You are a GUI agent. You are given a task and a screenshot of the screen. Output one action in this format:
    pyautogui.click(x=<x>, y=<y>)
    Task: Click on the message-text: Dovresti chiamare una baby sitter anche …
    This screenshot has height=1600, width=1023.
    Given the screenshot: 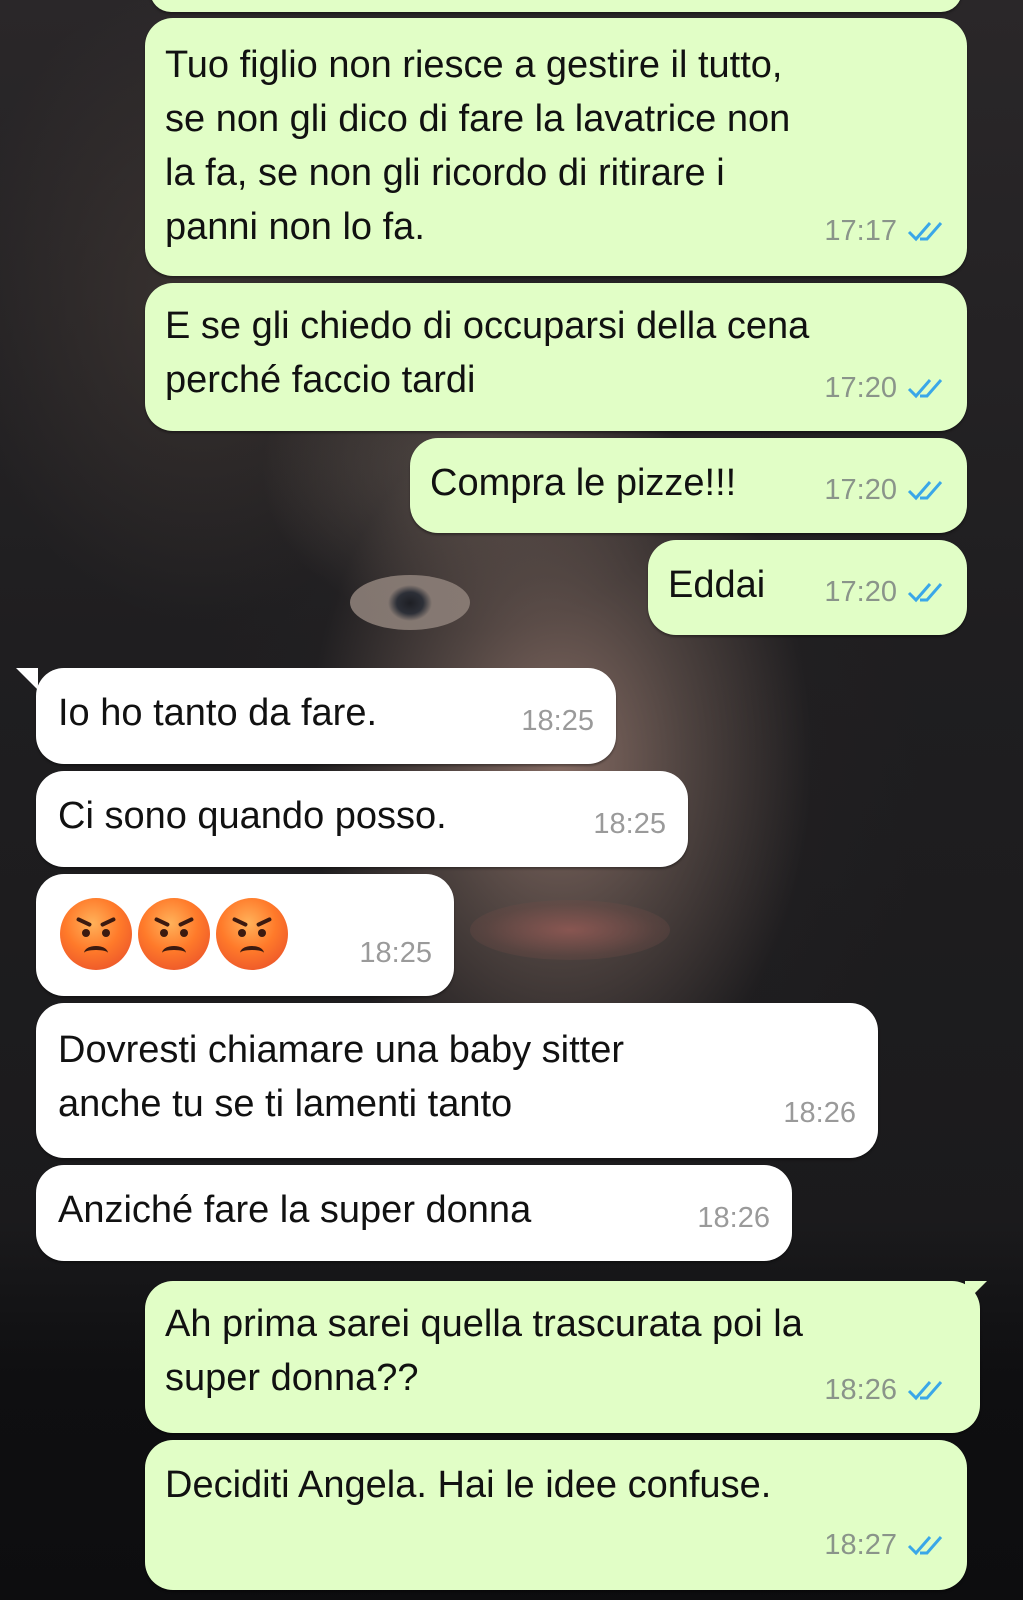 What is the action you would take?
    pyautogui.click(x=341, y=1077)
    